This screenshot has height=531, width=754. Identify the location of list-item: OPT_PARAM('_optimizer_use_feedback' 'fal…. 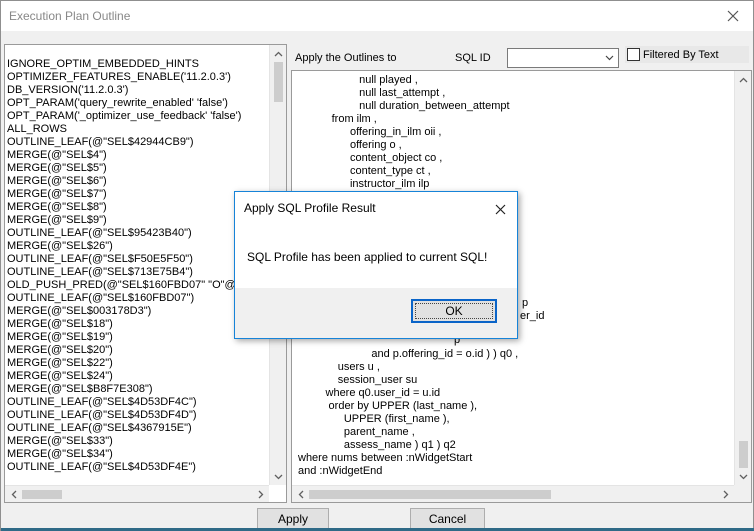
(124, 116).